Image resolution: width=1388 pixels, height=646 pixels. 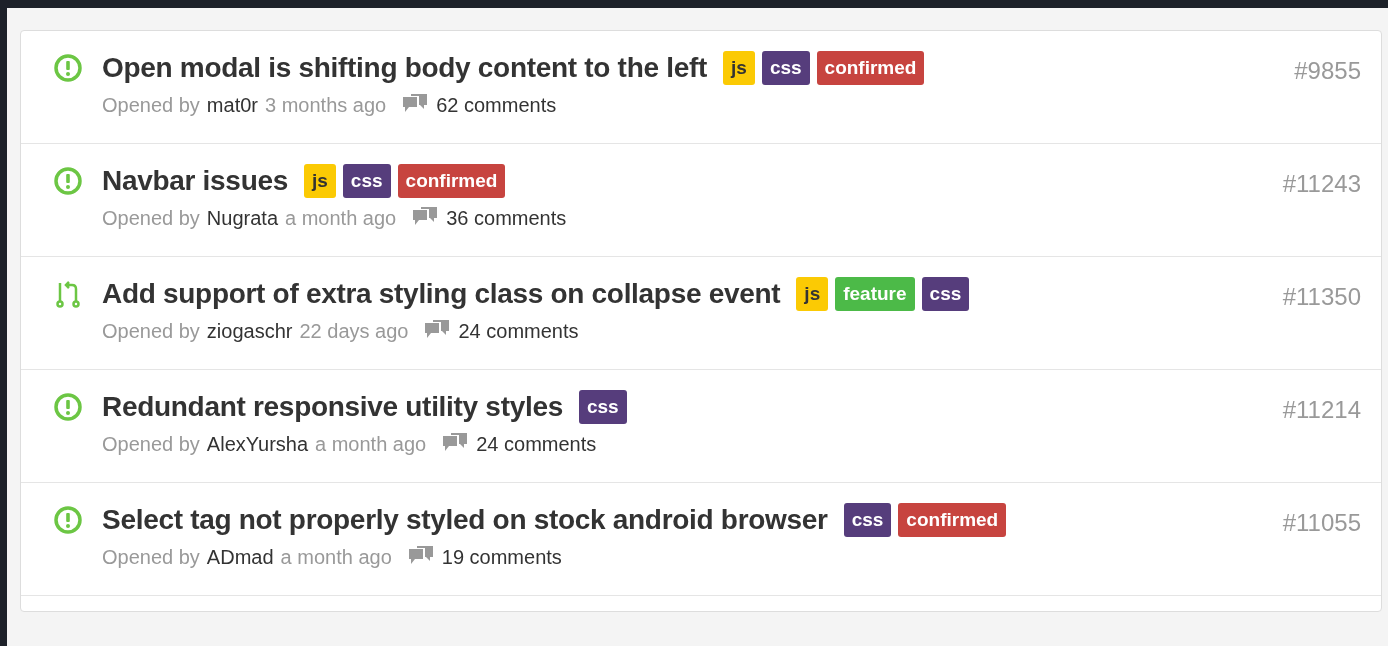 I want to click on issue-title: Select tag not properly styled on stock android browser, so click(x=465, y=520).